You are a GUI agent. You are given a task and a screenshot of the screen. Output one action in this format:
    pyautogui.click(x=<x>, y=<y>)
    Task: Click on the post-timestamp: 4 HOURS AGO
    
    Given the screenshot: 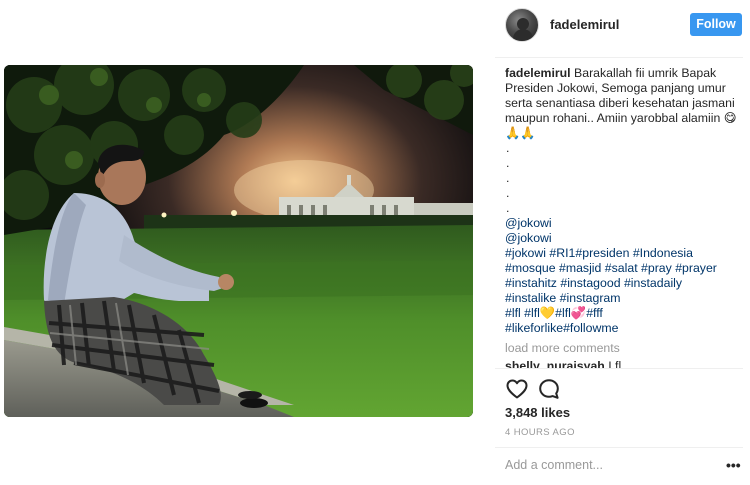 What is the action you would take?
    pyautogui.click(x=540, y=432)
    